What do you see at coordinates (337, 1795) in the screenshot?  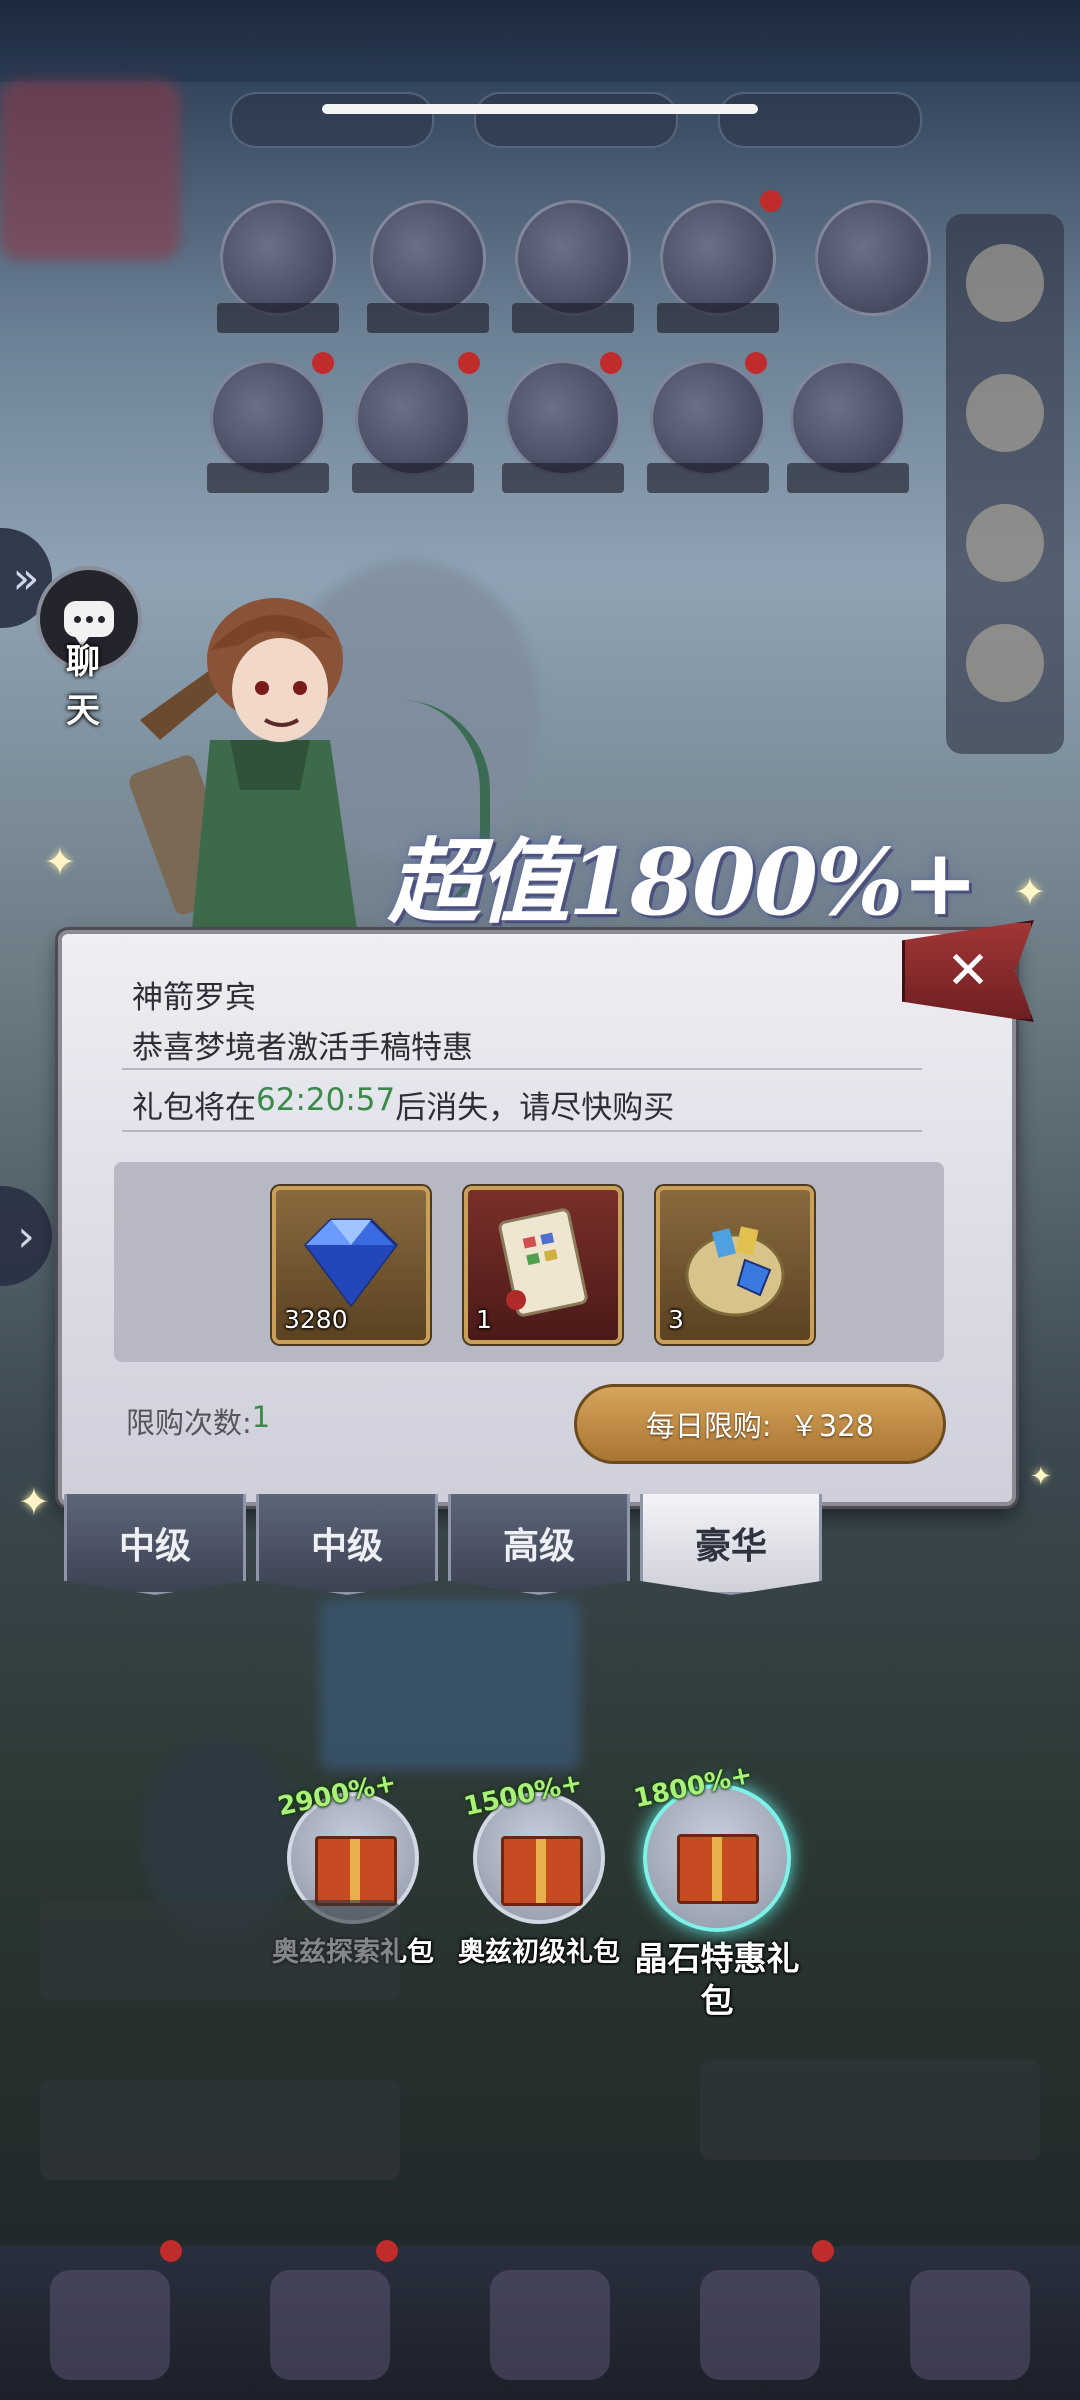 I see `pack-badge: 2900%+` at bounding box center [337, 1795].